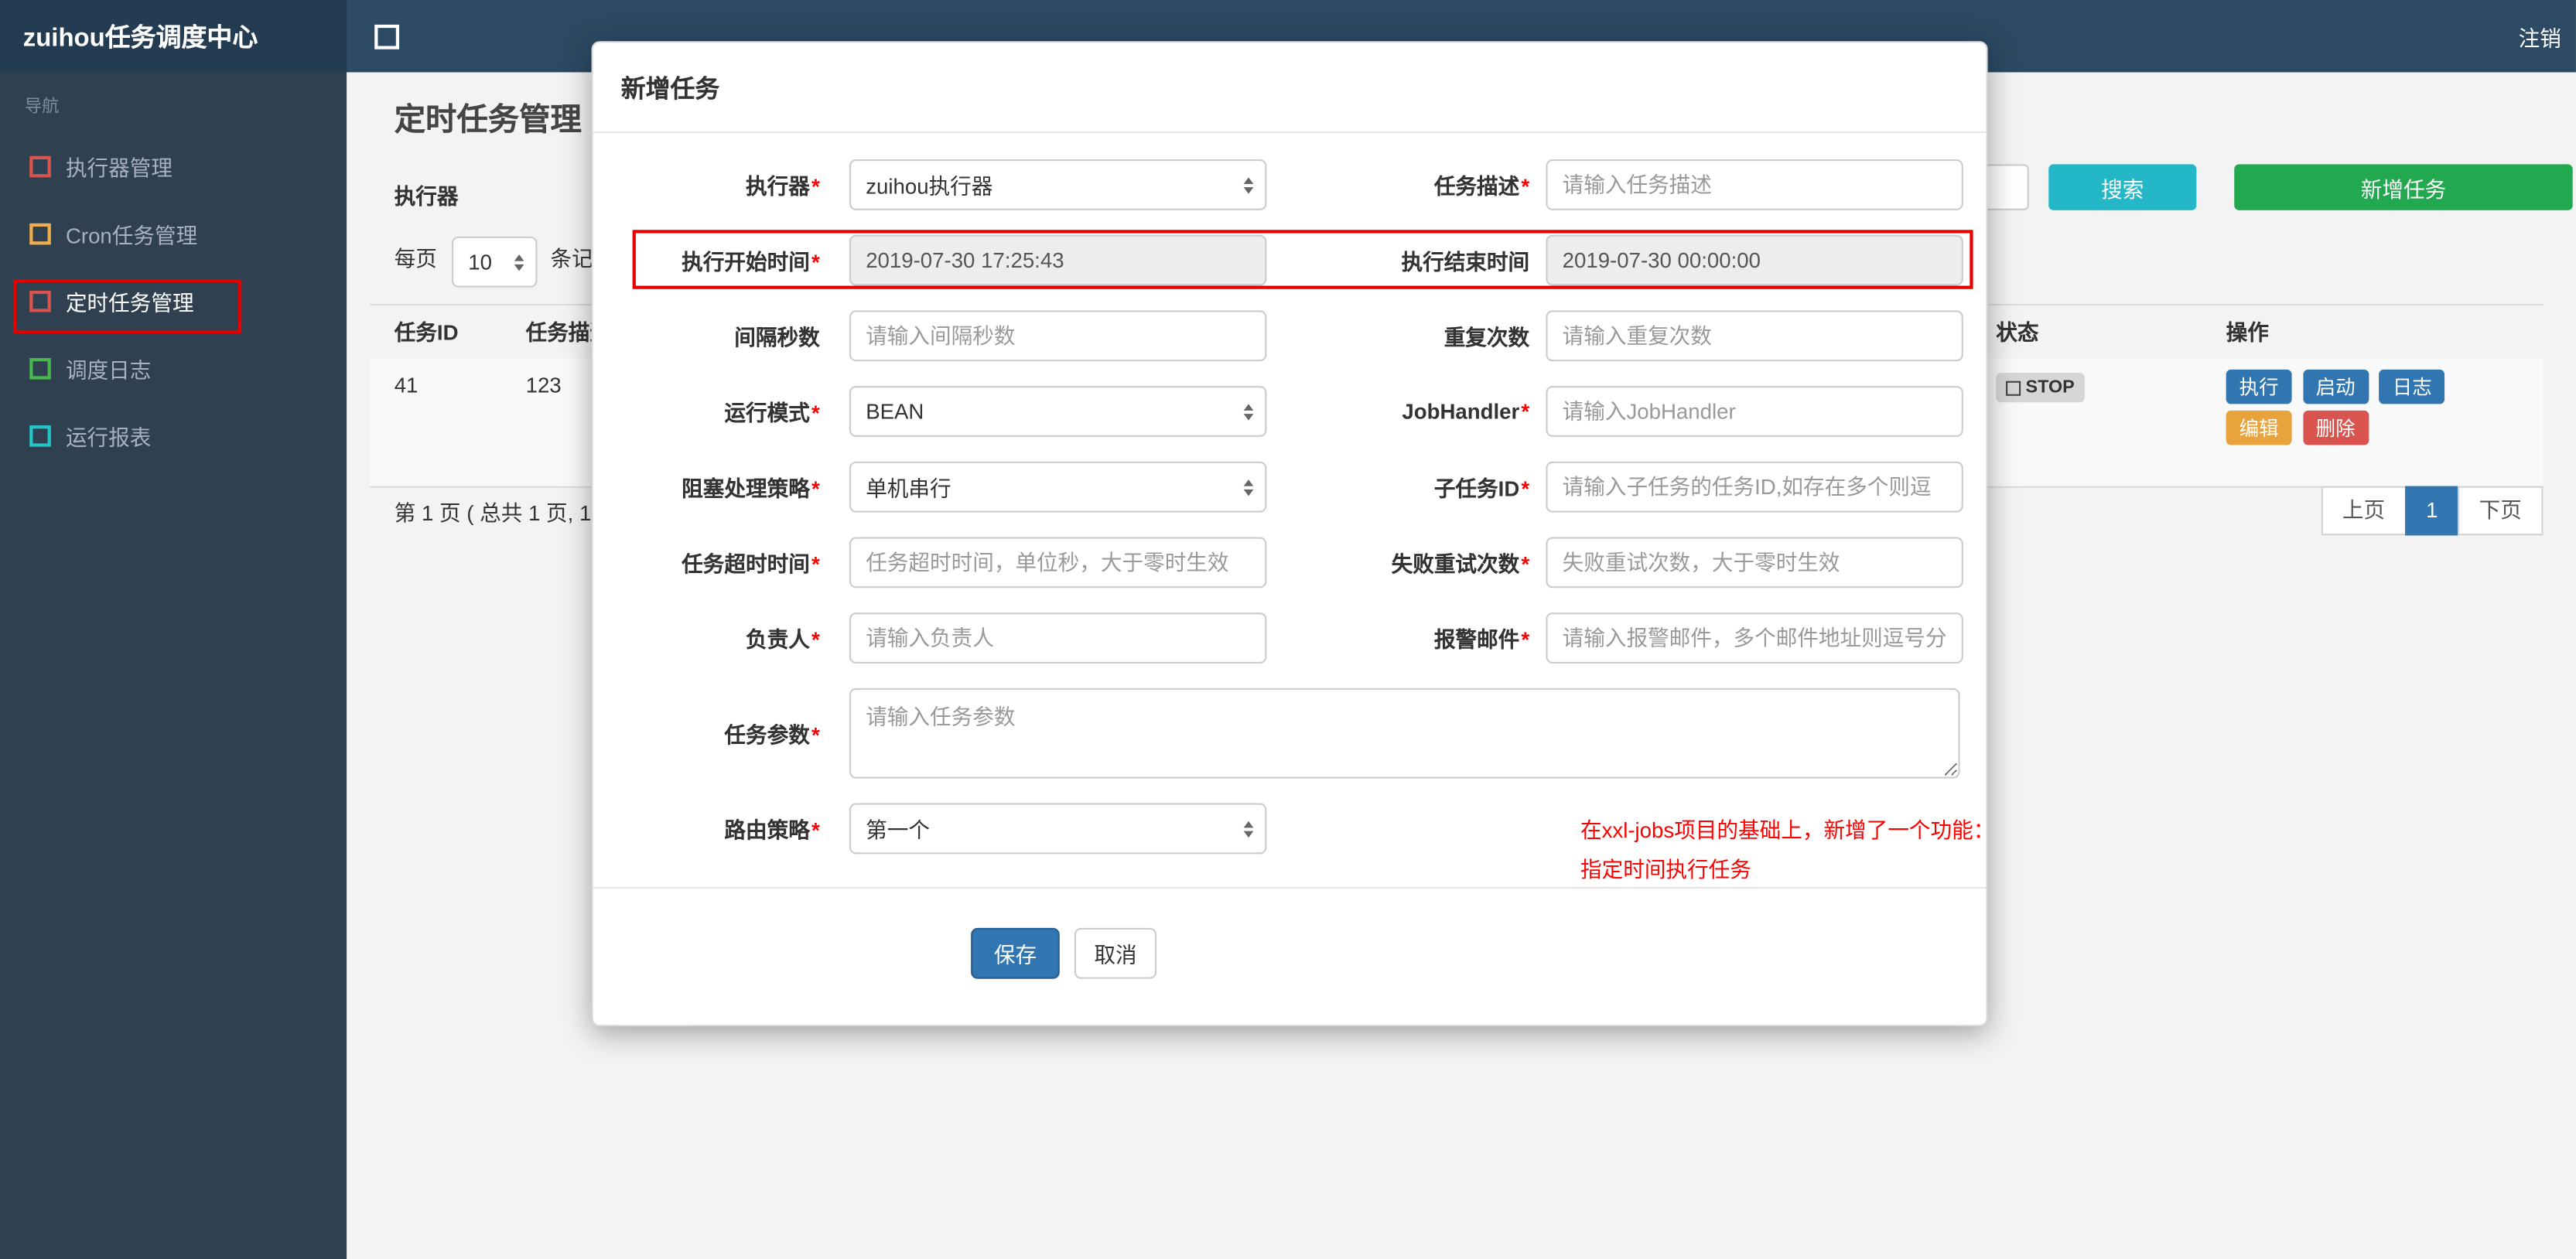 The width and height of the screenshot is (2576, 1259). Describe the element at coordinates (1666, 870) in the screenshot. I see `feature-note-line2: 指定时间执行任务` at that location.